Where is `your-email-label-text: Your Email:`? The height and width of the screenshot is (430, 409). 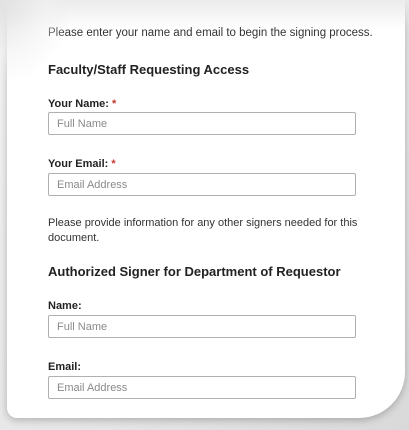
your-email-label-text: Your Email: is located at coordinates (78, 164).